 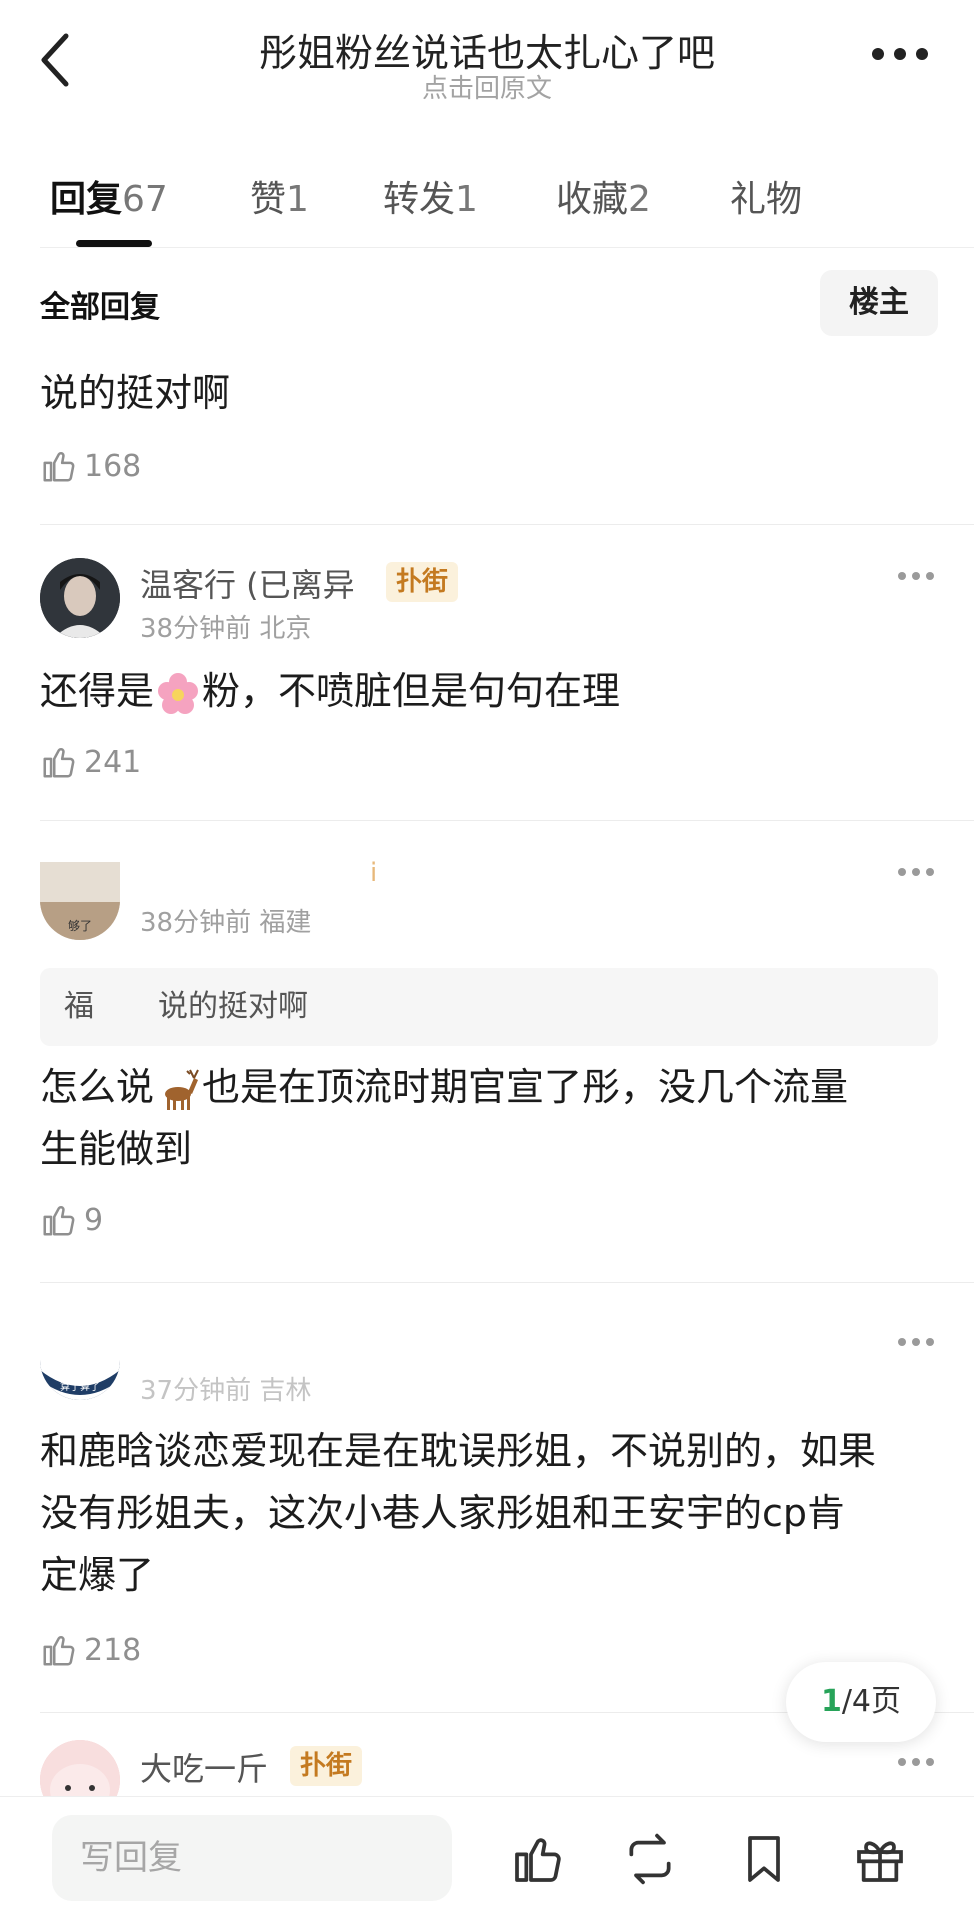 What do you see at coordinates (252, 1858) in the screenshot?
I see `reply-input: 写回复` at bounding box center [252, 1858].